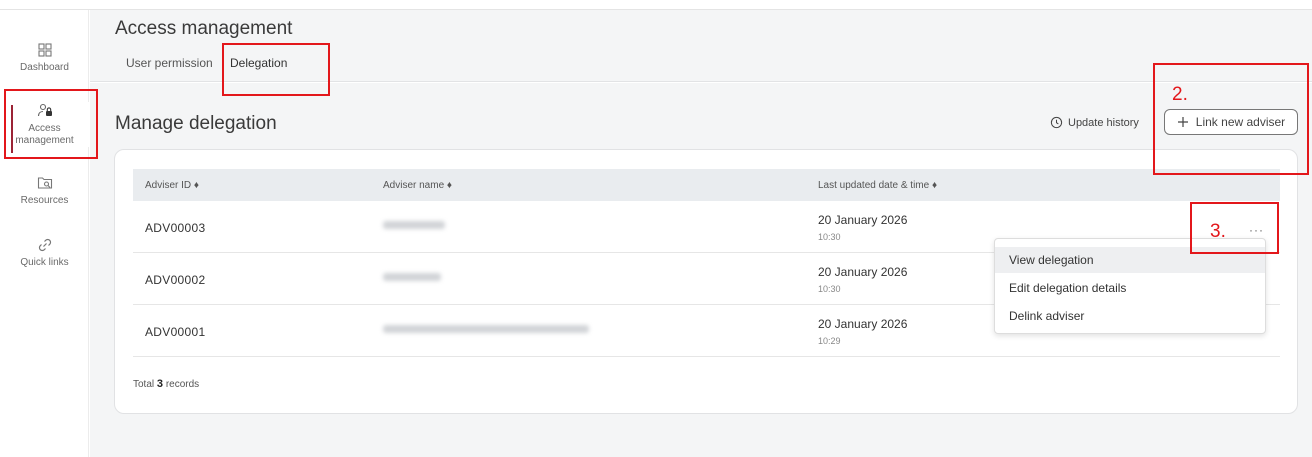 This screenshot has height=457, width=1312. What do you see at coordinates (44, 50) in the screenshot?
I see `grid-icon` at bounding box center [44, 50].